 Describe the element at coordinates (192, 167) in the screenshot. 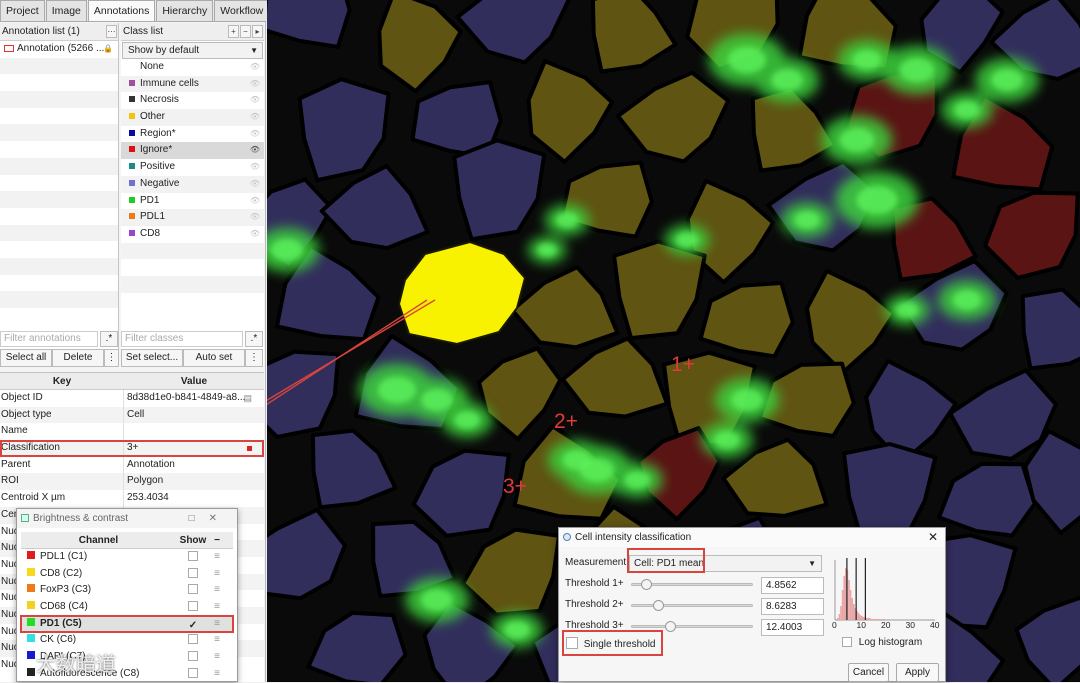

I see `class-item: Positive👁` at that location.